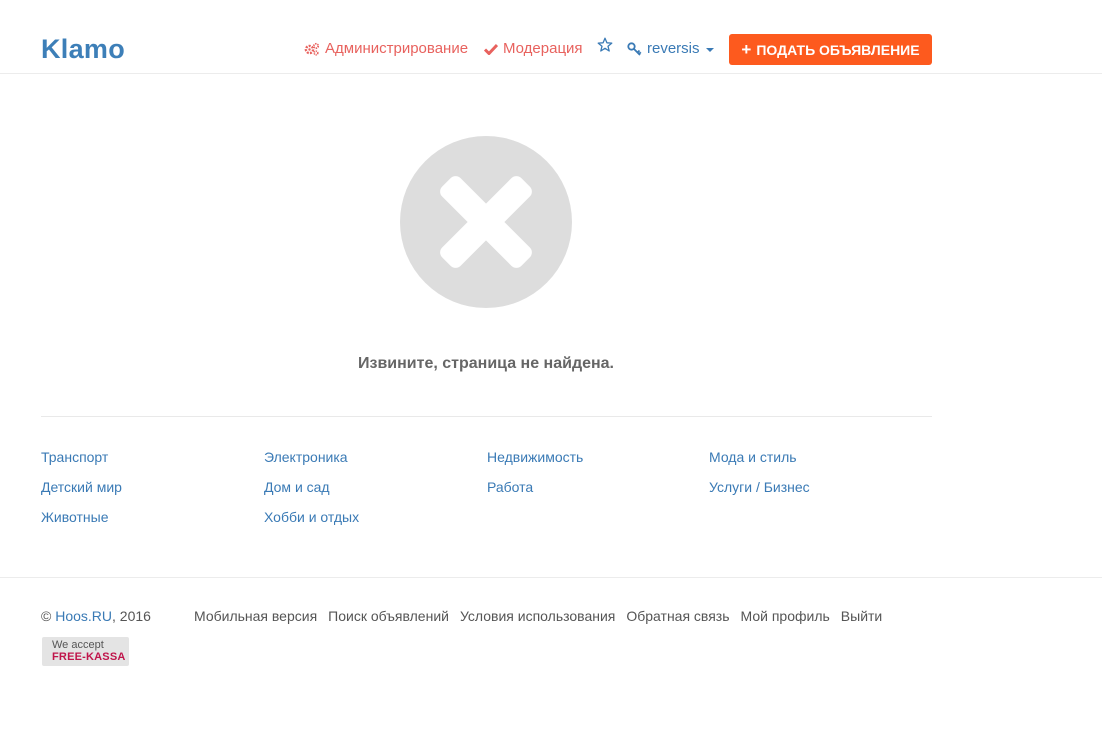 This screenshot has height=746, width=1102. I want to click on footer-divider, so click(551, 577).